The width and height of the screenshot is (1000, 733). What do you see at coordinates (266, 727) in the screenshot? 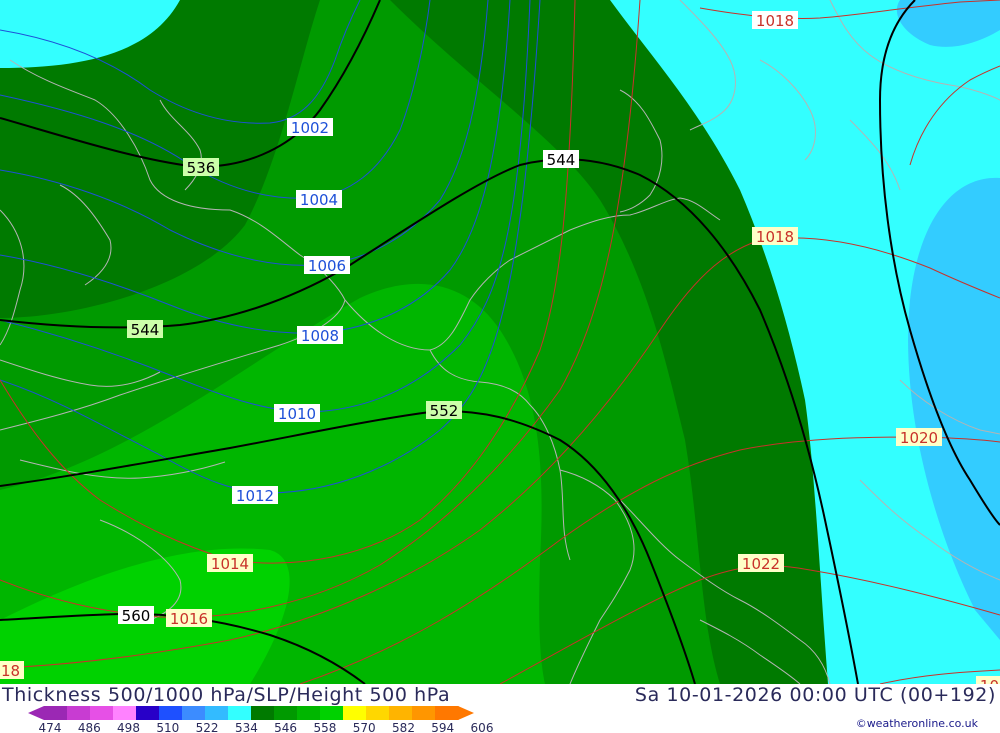
I see `legend-ticks: 474 486 498 510 522 534 546 558 570 582 594 606` at bounding box center [266, 727].